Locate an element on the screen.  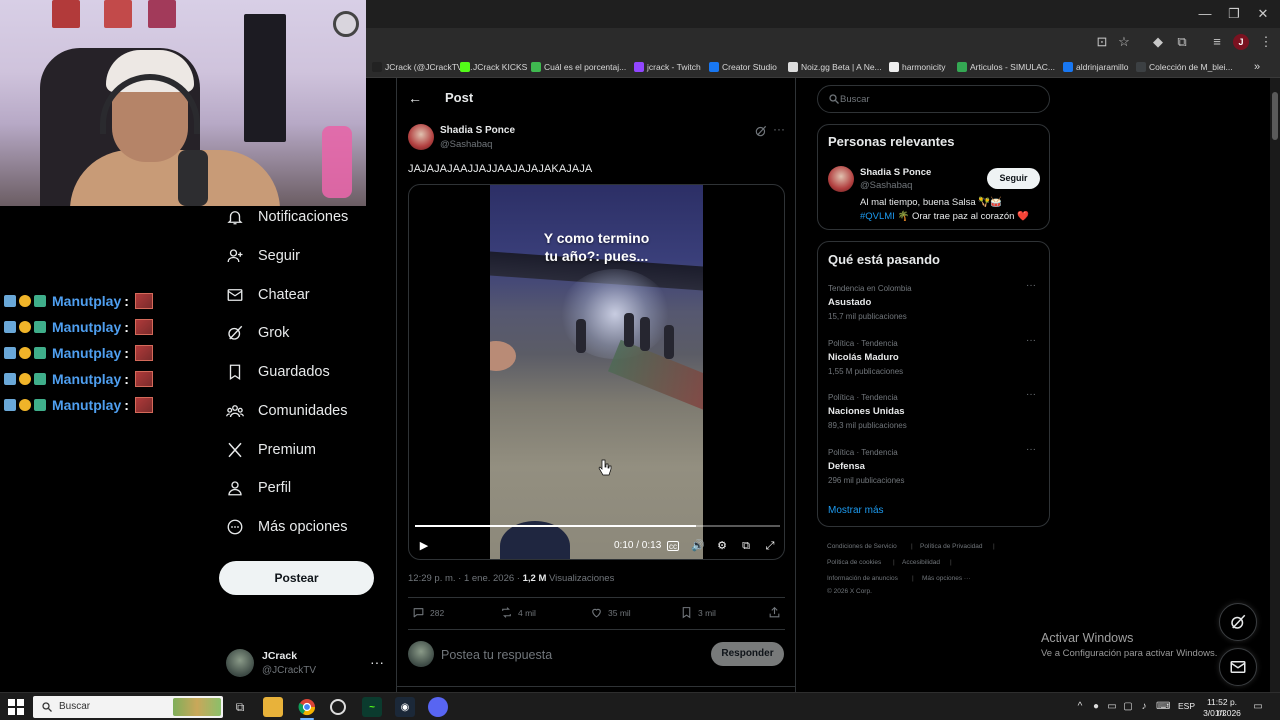
footer-privacy: Política de Privacidad is located at coordinates (951, 546).